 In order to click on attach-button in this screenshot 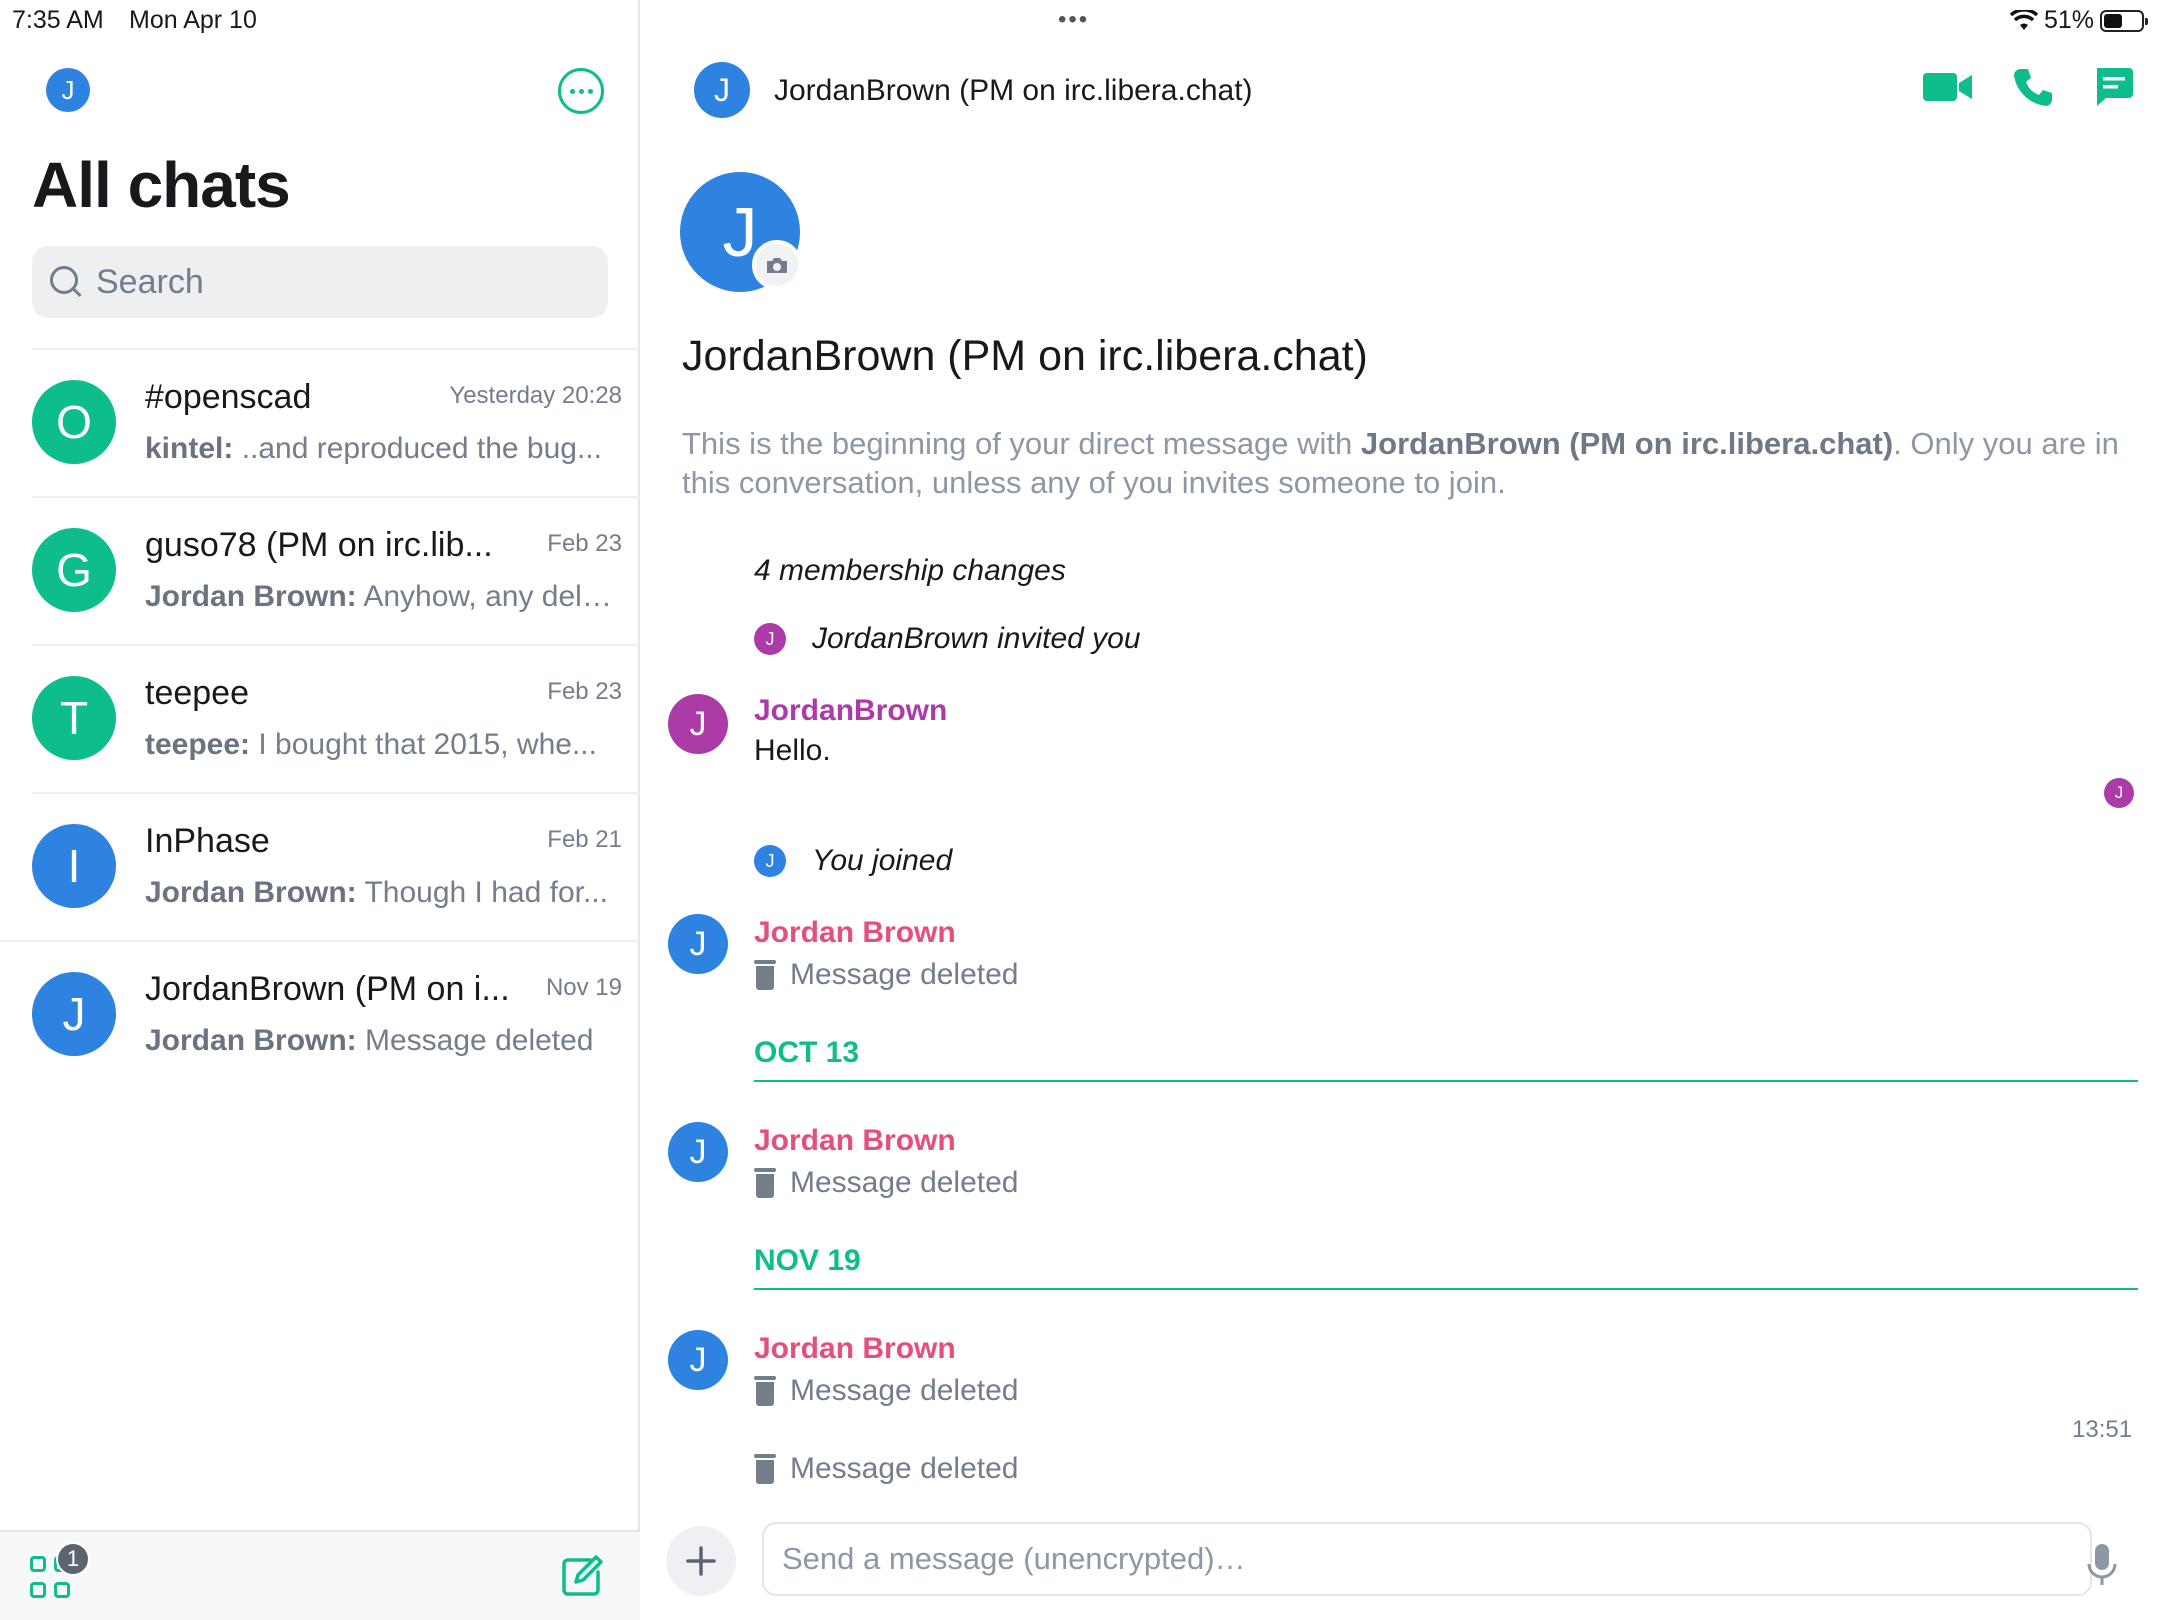, I will do `click(701, 1561)`.